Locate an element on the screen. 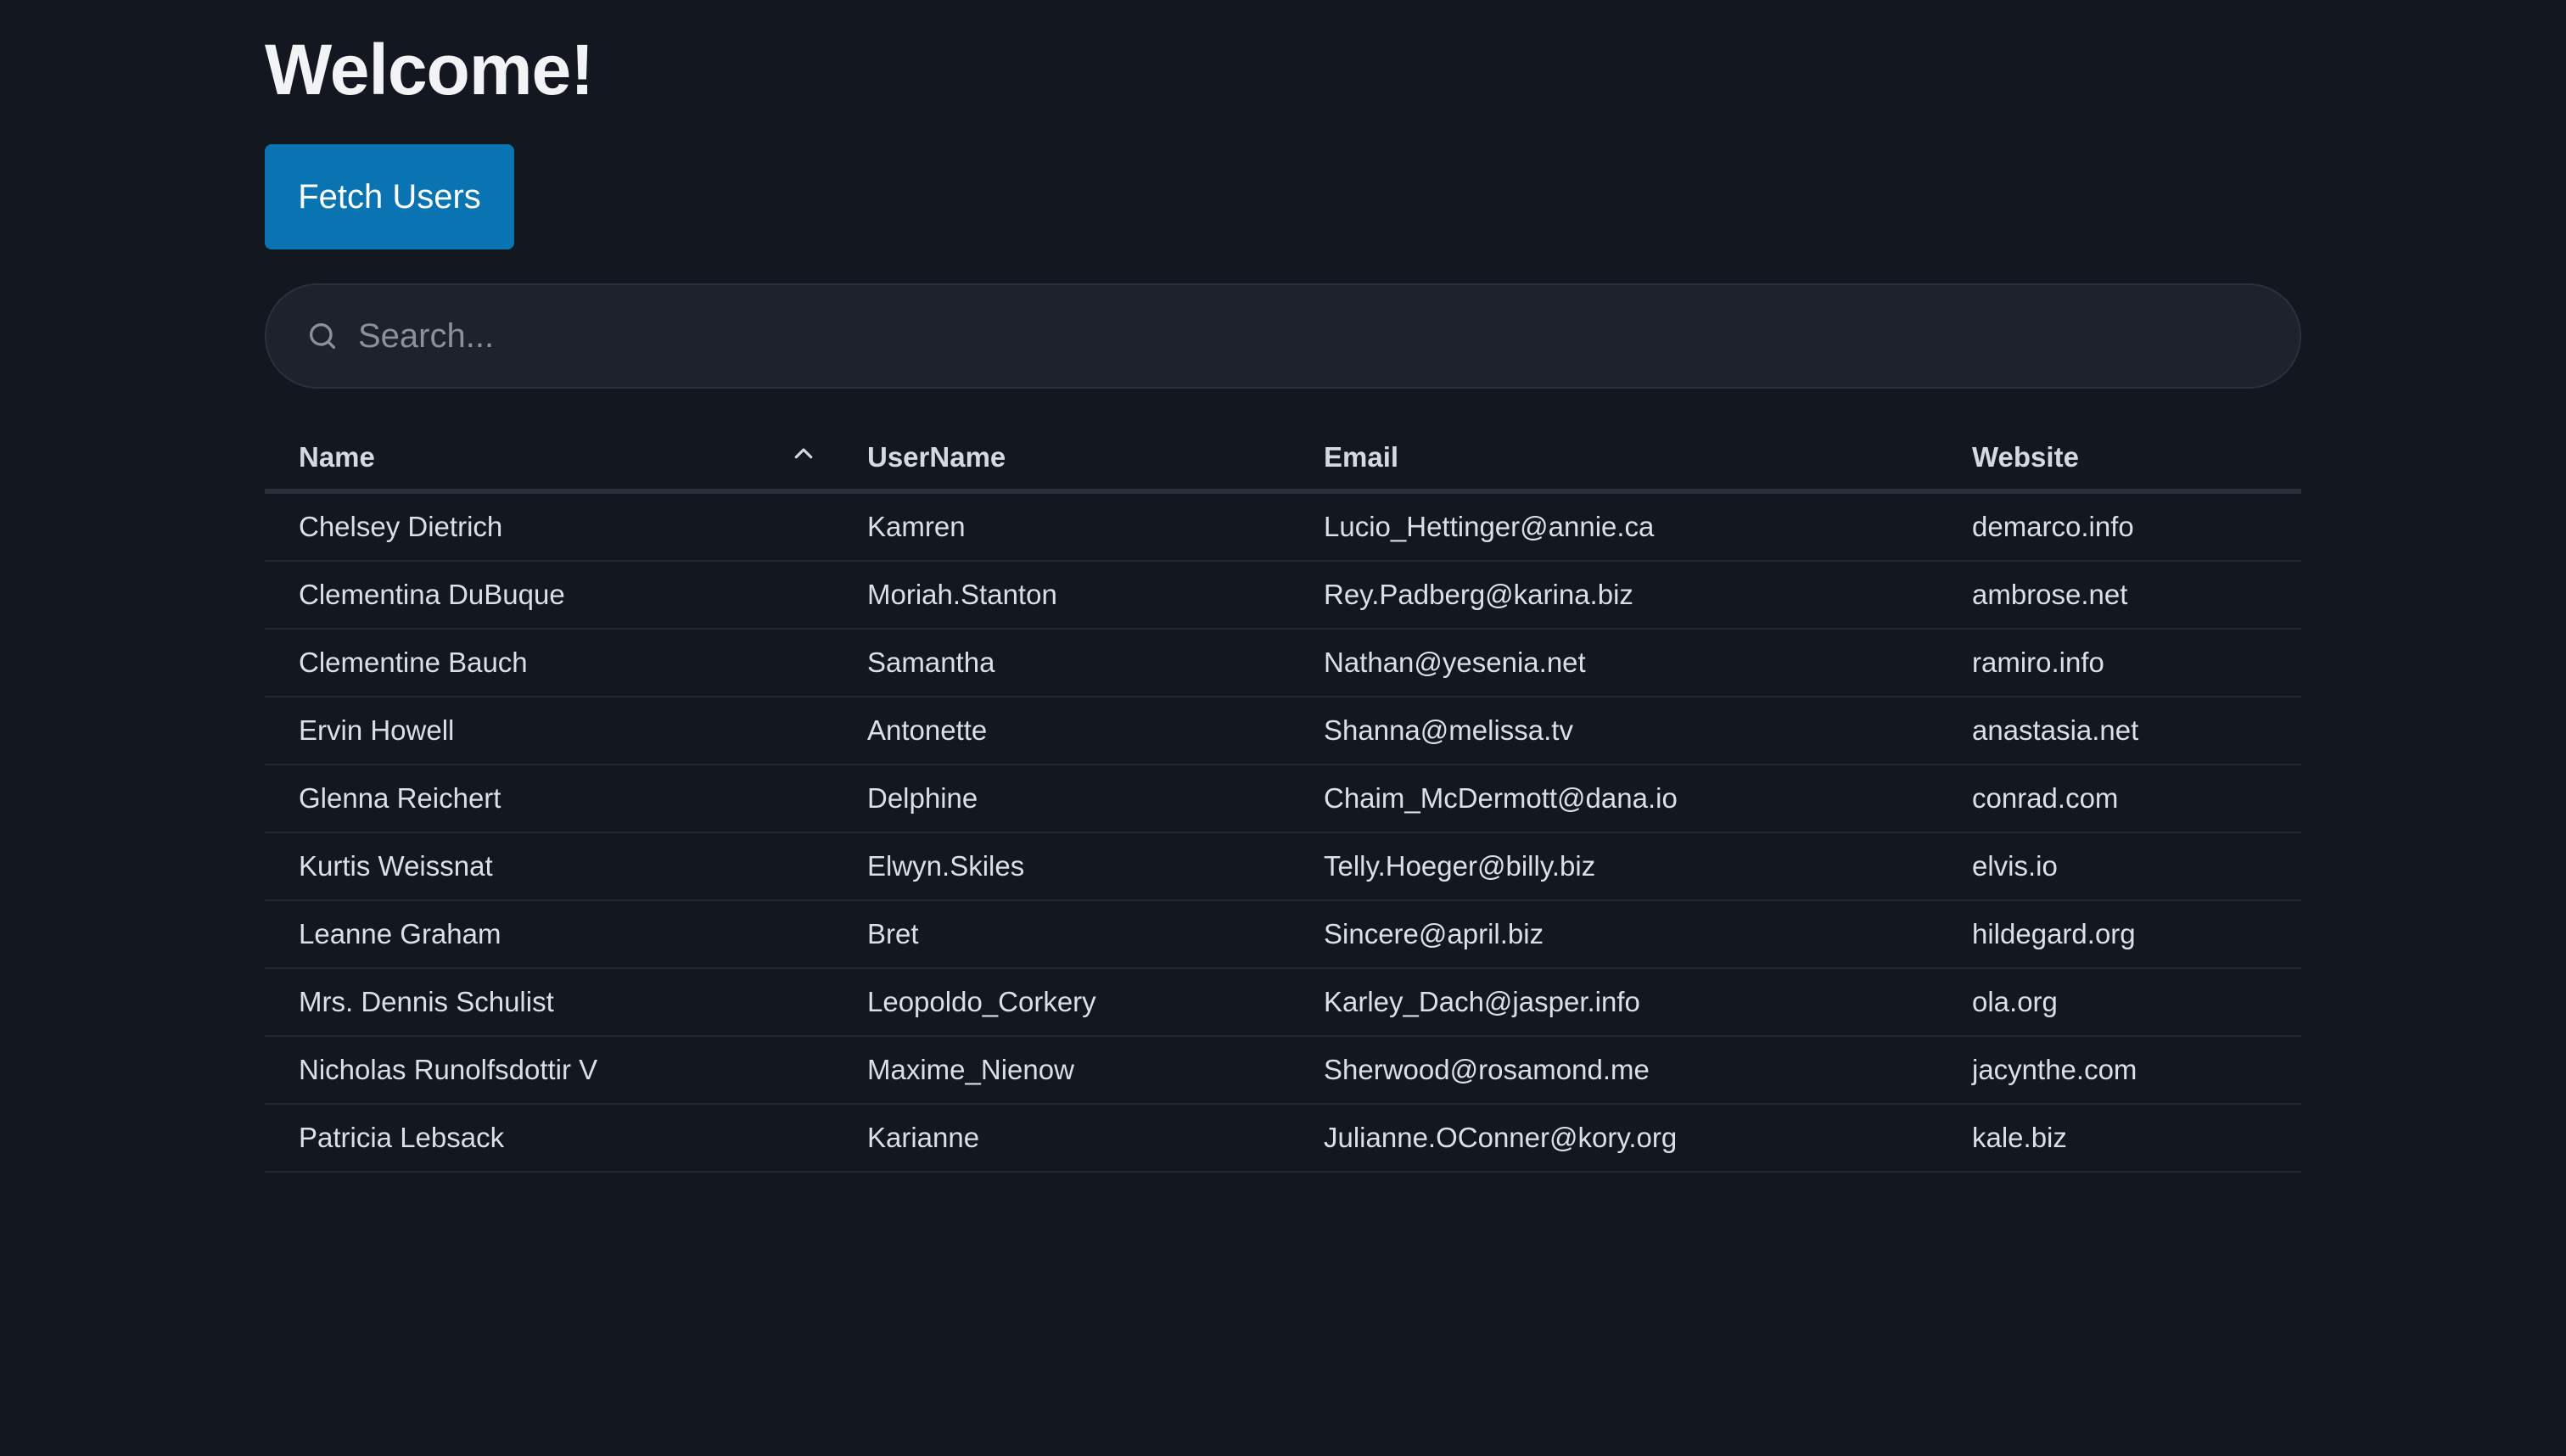 Image resolution: width=2566 pixels, height=1456 pixels. column-header-name: Name is located at coordinates (337, 457).